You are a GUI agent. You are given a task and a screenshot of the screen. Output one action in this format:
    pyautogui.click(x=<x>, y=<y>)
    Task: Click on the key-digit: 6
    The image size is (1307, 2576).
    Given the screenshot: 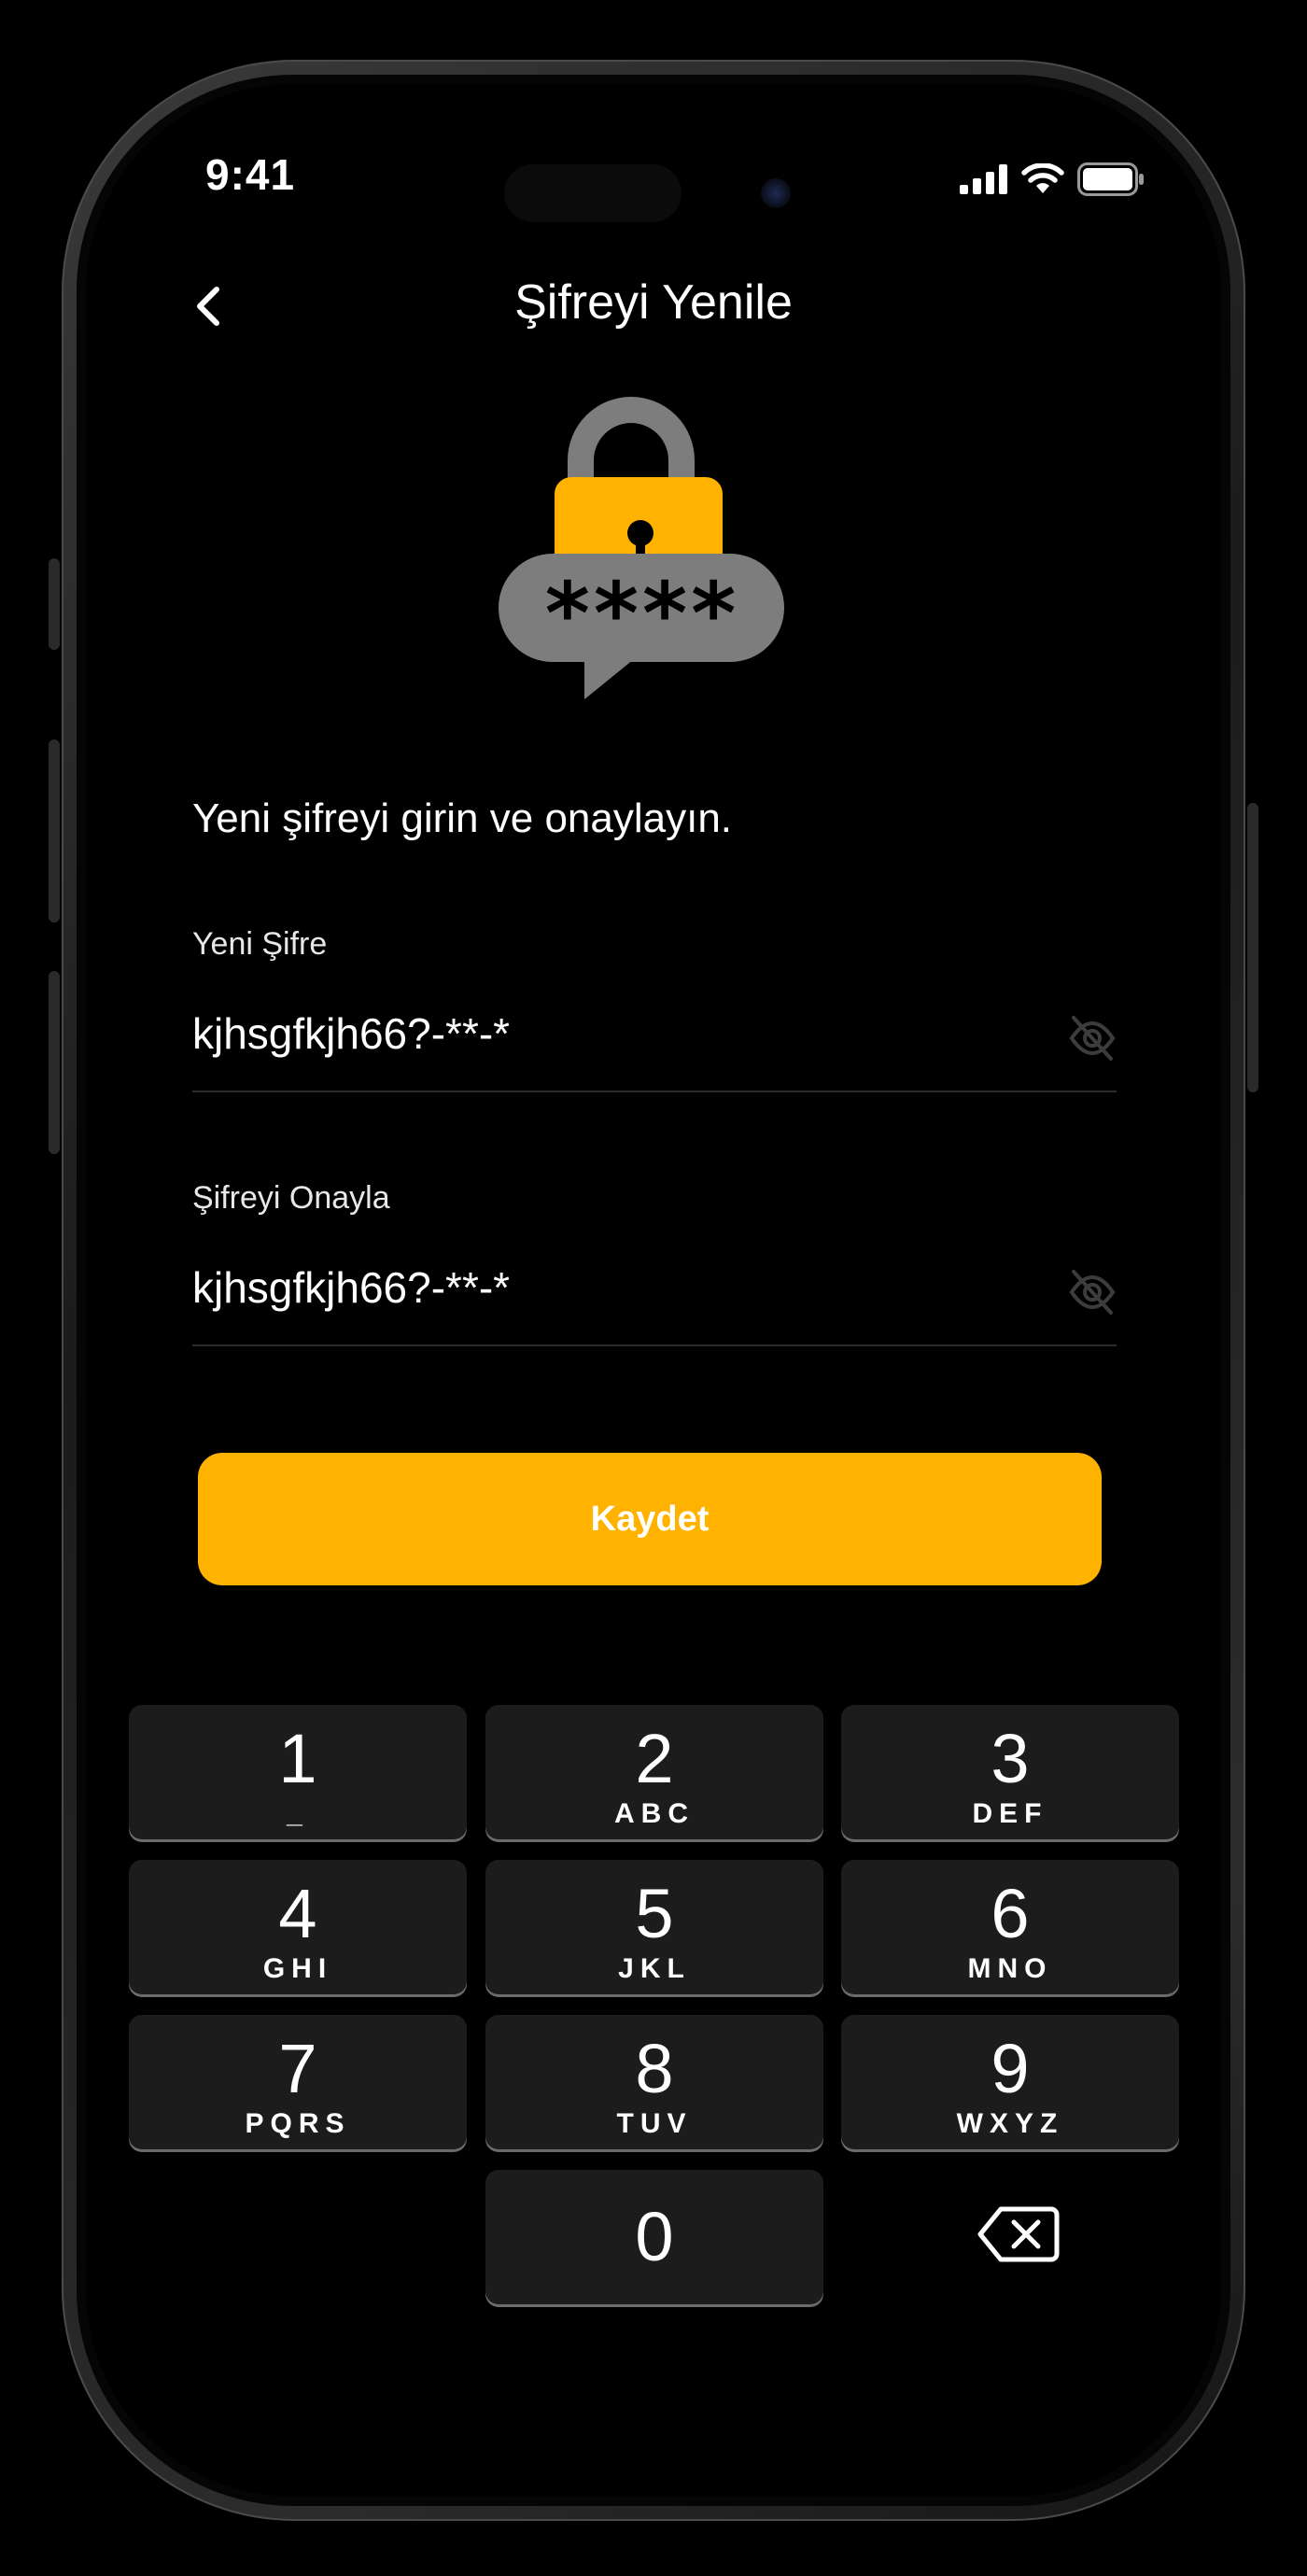 What is the action you would take?
    pyautogui.click(x=1011, y=1914)
    